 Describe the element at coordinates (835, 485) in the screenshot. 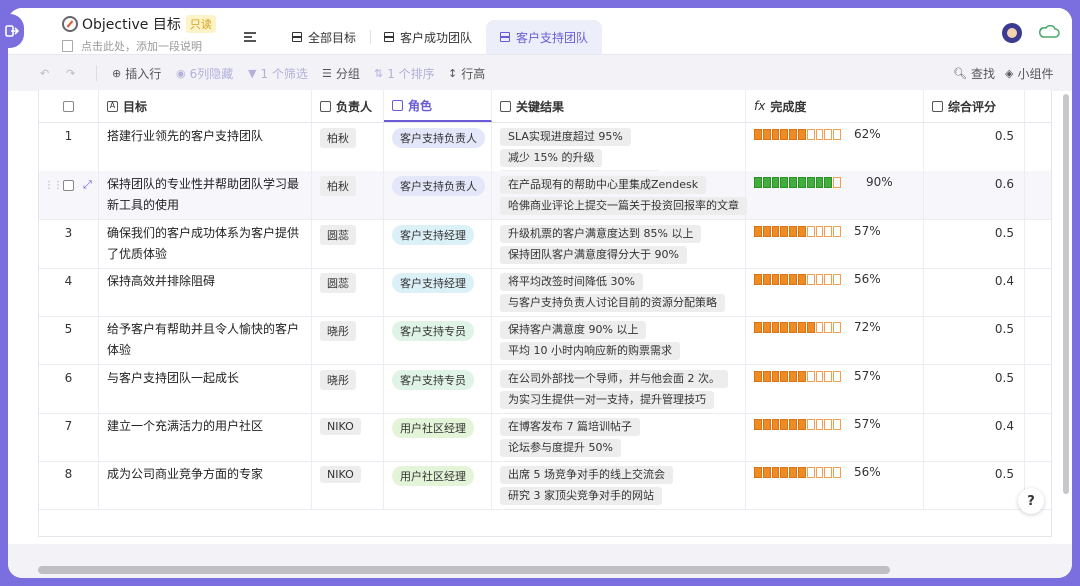

I see `completion-cell: 56%` at that location.